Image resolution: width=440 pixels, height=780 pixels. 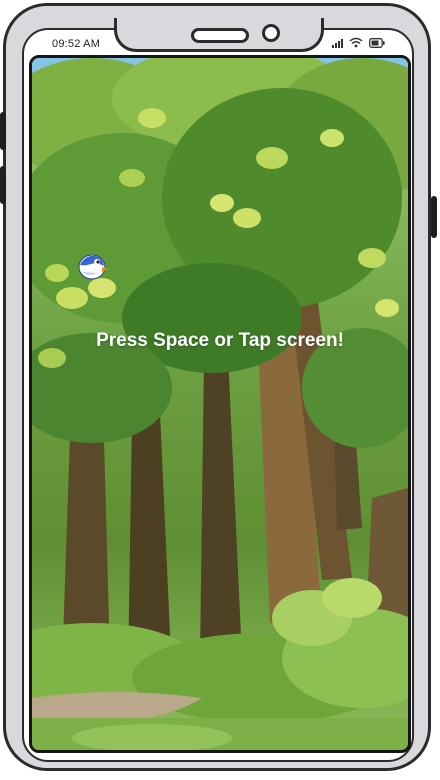 I want to click on status-time: 09:52 AM, so click(x=76, y=44).